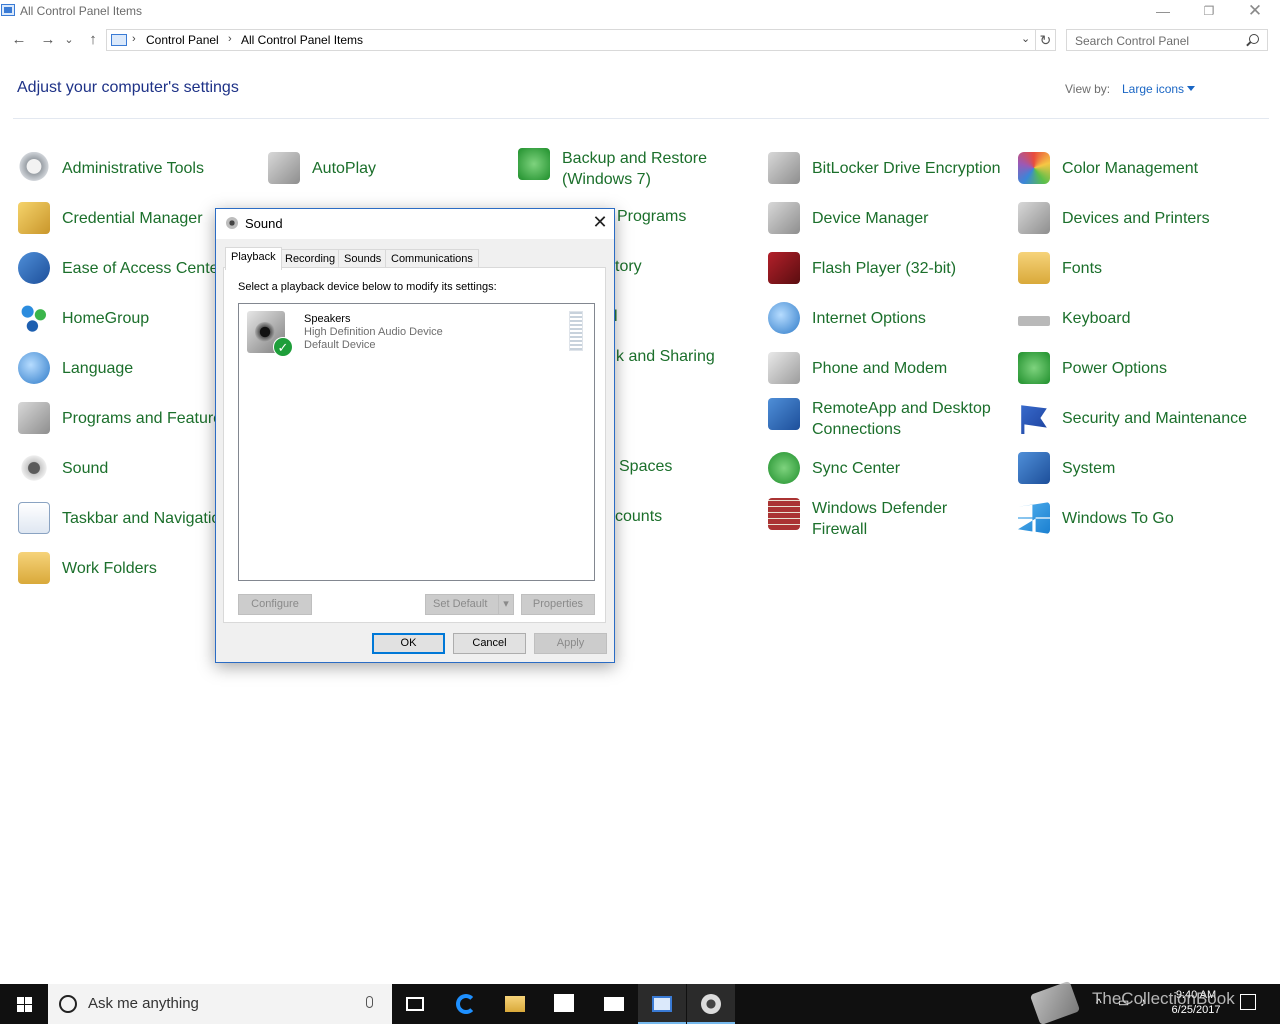 The height and width of the screenshot is (1024, 1280). Describe the element at coordinates (888, 477) in the screenshot. I see `item-sync-center: Sync Center` at that location.